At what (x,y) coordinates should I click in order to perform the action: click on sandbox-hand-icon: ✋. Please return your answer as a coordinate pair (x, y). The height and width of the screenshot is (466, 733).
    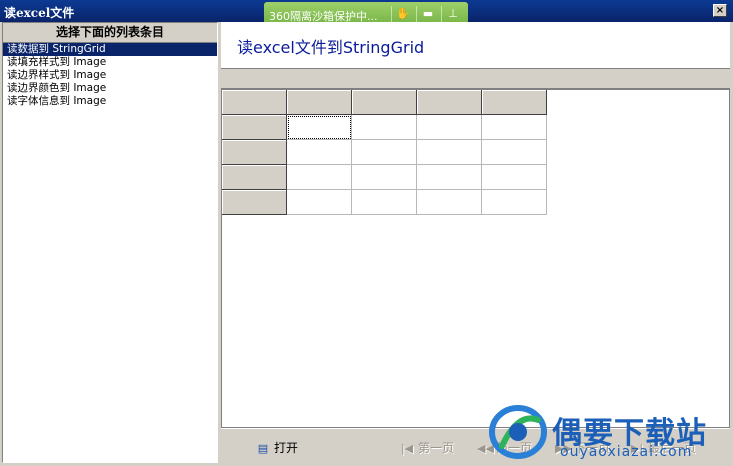
    Looking at the image, I should click on (403, 14).